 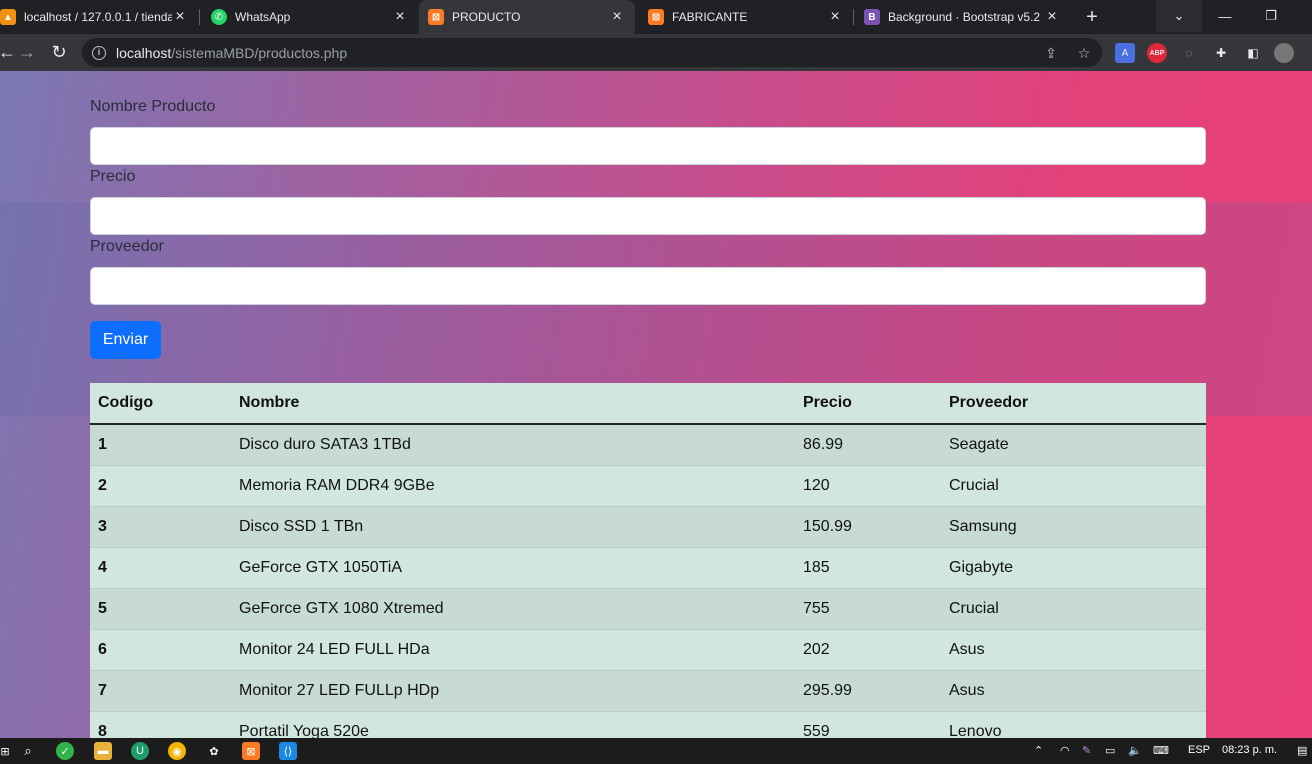 I want to click on tab-title: localhost / 127.0.0.1 / tienda, so click(x=98, y=17).